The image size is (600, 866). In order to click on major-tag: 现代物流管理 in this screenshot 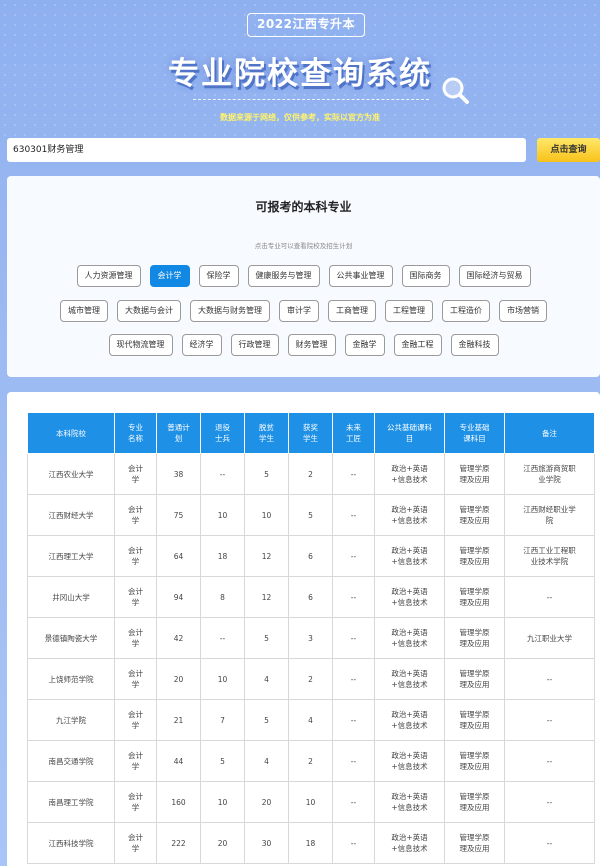, I will do `click(140, 345)`.